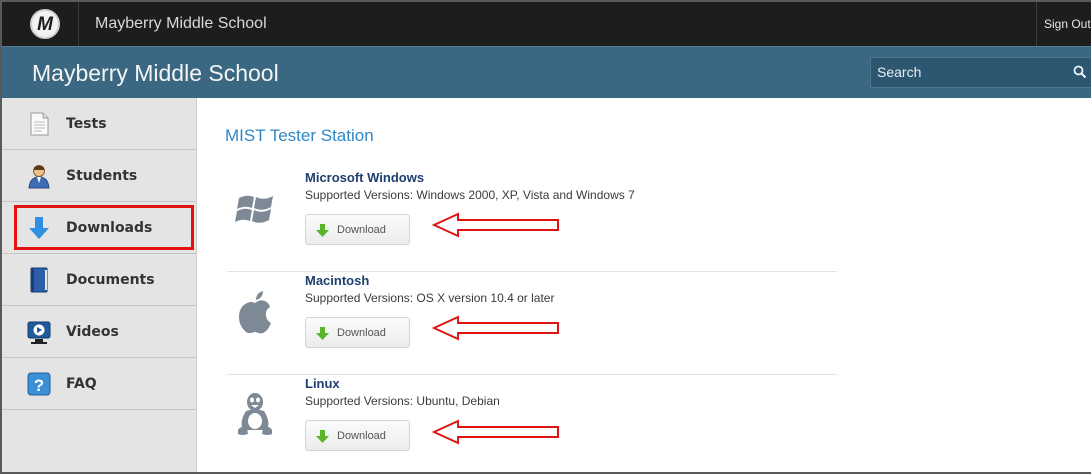 This screenshot has width=1091, height=474. What do you see at coordinates (99, 384) in the screenshot?
I see `sidebar-item-faq: ? FAQ` at bounding box center [99, 384].